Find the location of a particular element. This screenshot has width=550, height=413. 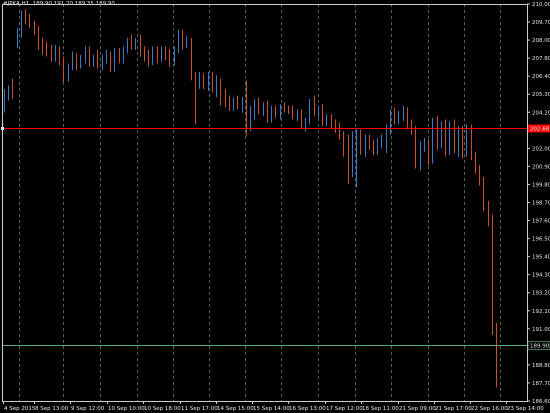

x-tick-label: 15 Sep 14:00 is located at coordinates (271, 409).